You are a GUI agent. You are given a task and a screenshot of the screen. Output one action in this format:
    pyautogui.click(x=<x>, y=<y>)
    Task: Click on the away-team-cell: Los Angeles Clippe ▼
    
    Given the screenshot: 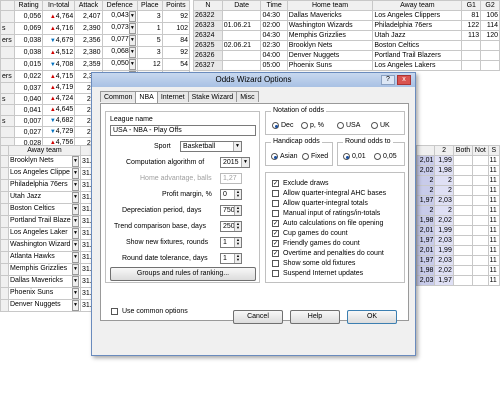 What is the action you would take?
    pyautogui.click(x=44, y=173)
    